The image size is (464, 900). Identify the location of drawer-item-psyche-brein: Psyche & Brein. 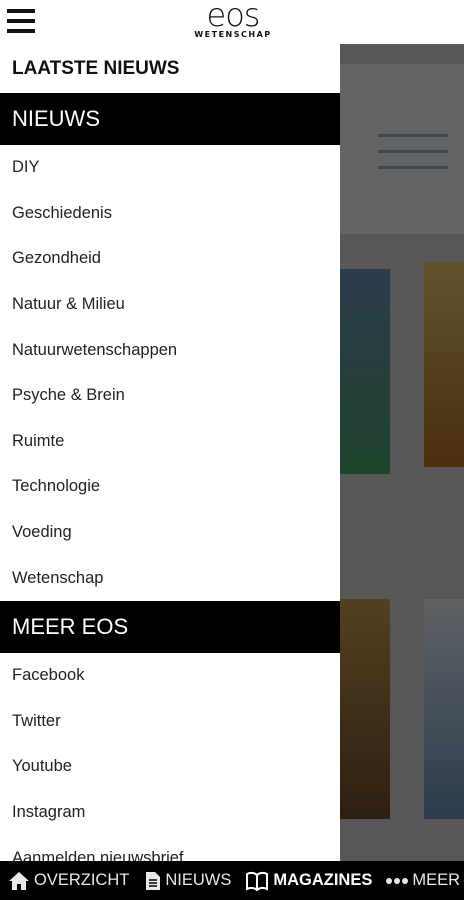
(170, 396).